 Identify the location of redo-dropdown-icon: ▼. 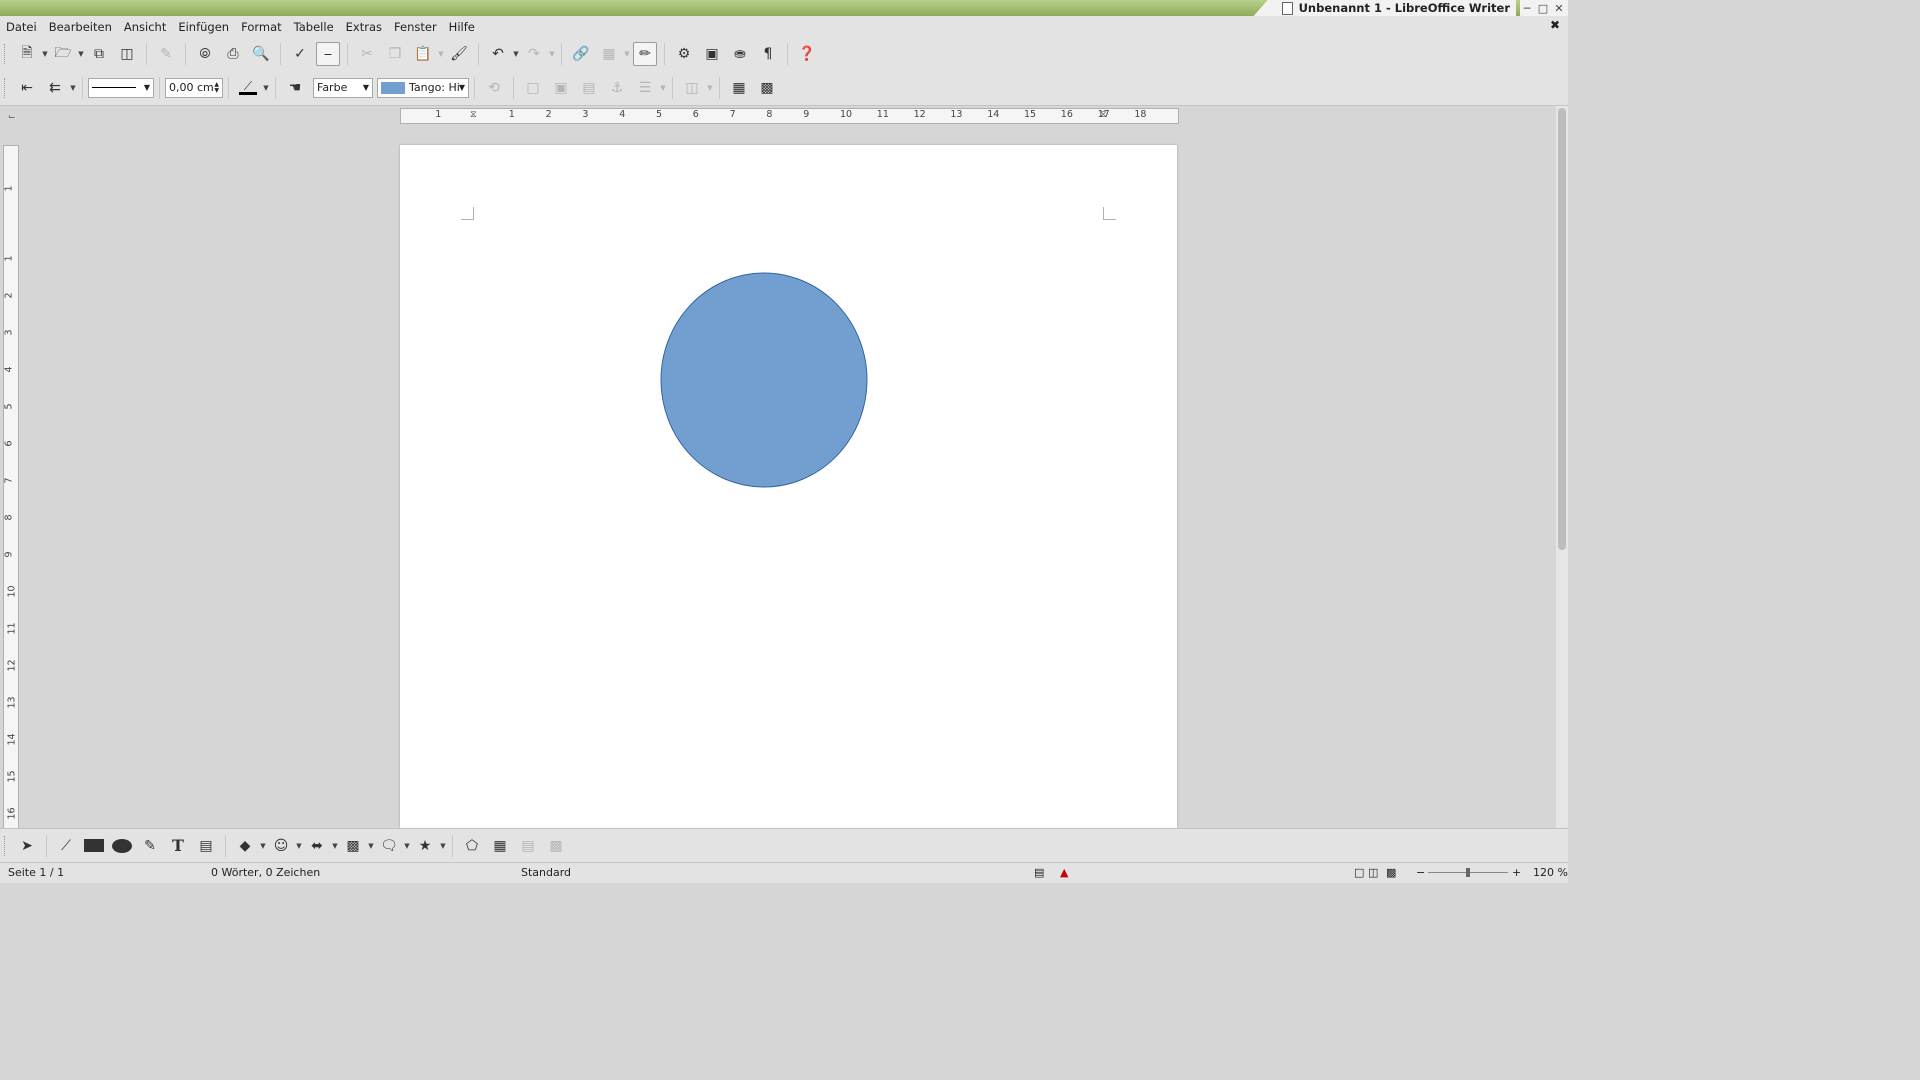
(552, 54).